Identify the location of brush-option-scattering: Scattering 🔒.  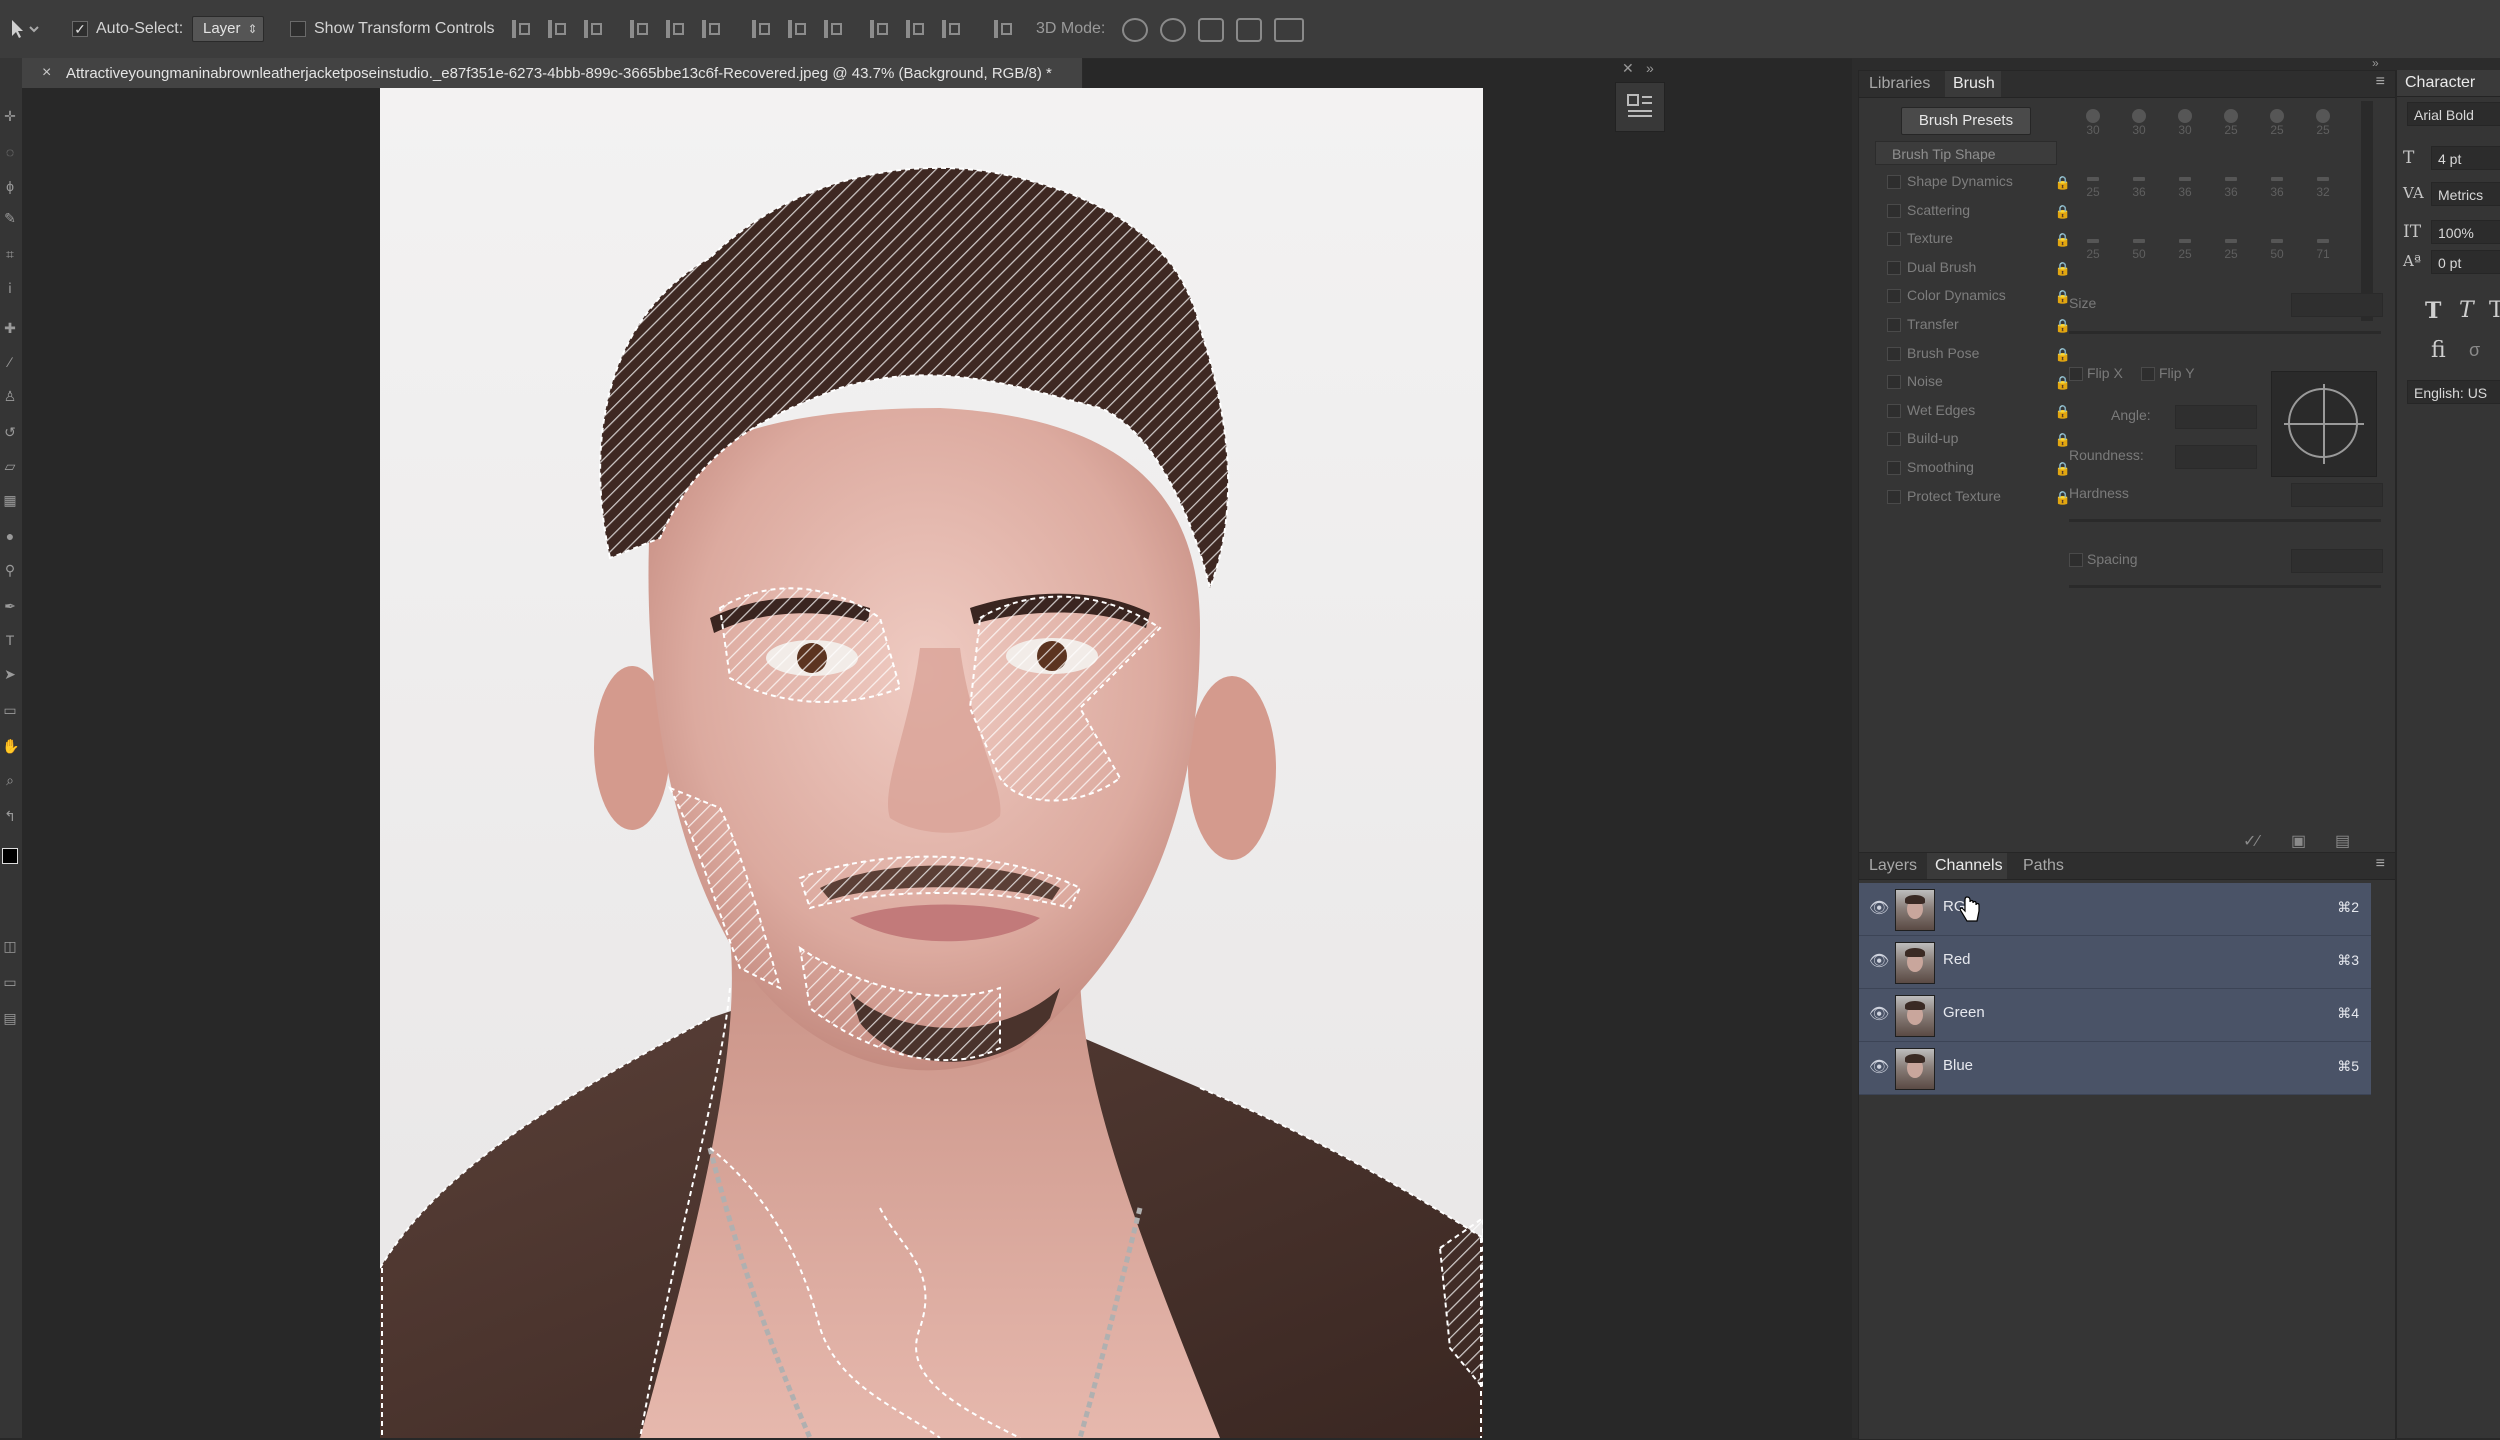
(1979, 210).